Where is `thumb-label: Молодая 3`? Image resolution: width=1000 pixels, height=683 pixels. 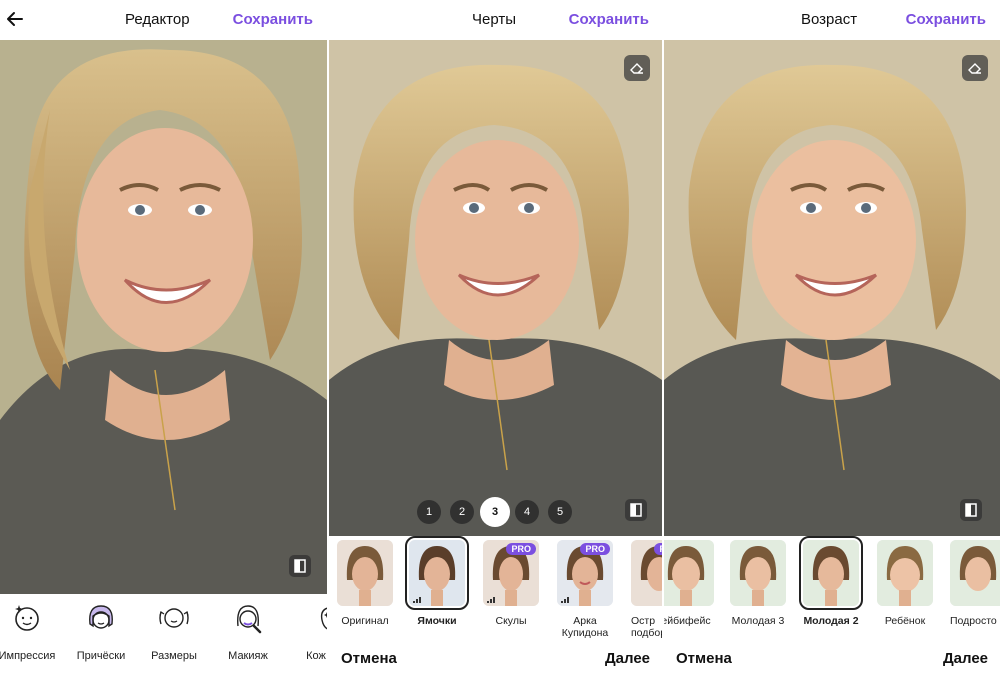 thumb-label: Молодая 3 is located at coordinates (758, 621).